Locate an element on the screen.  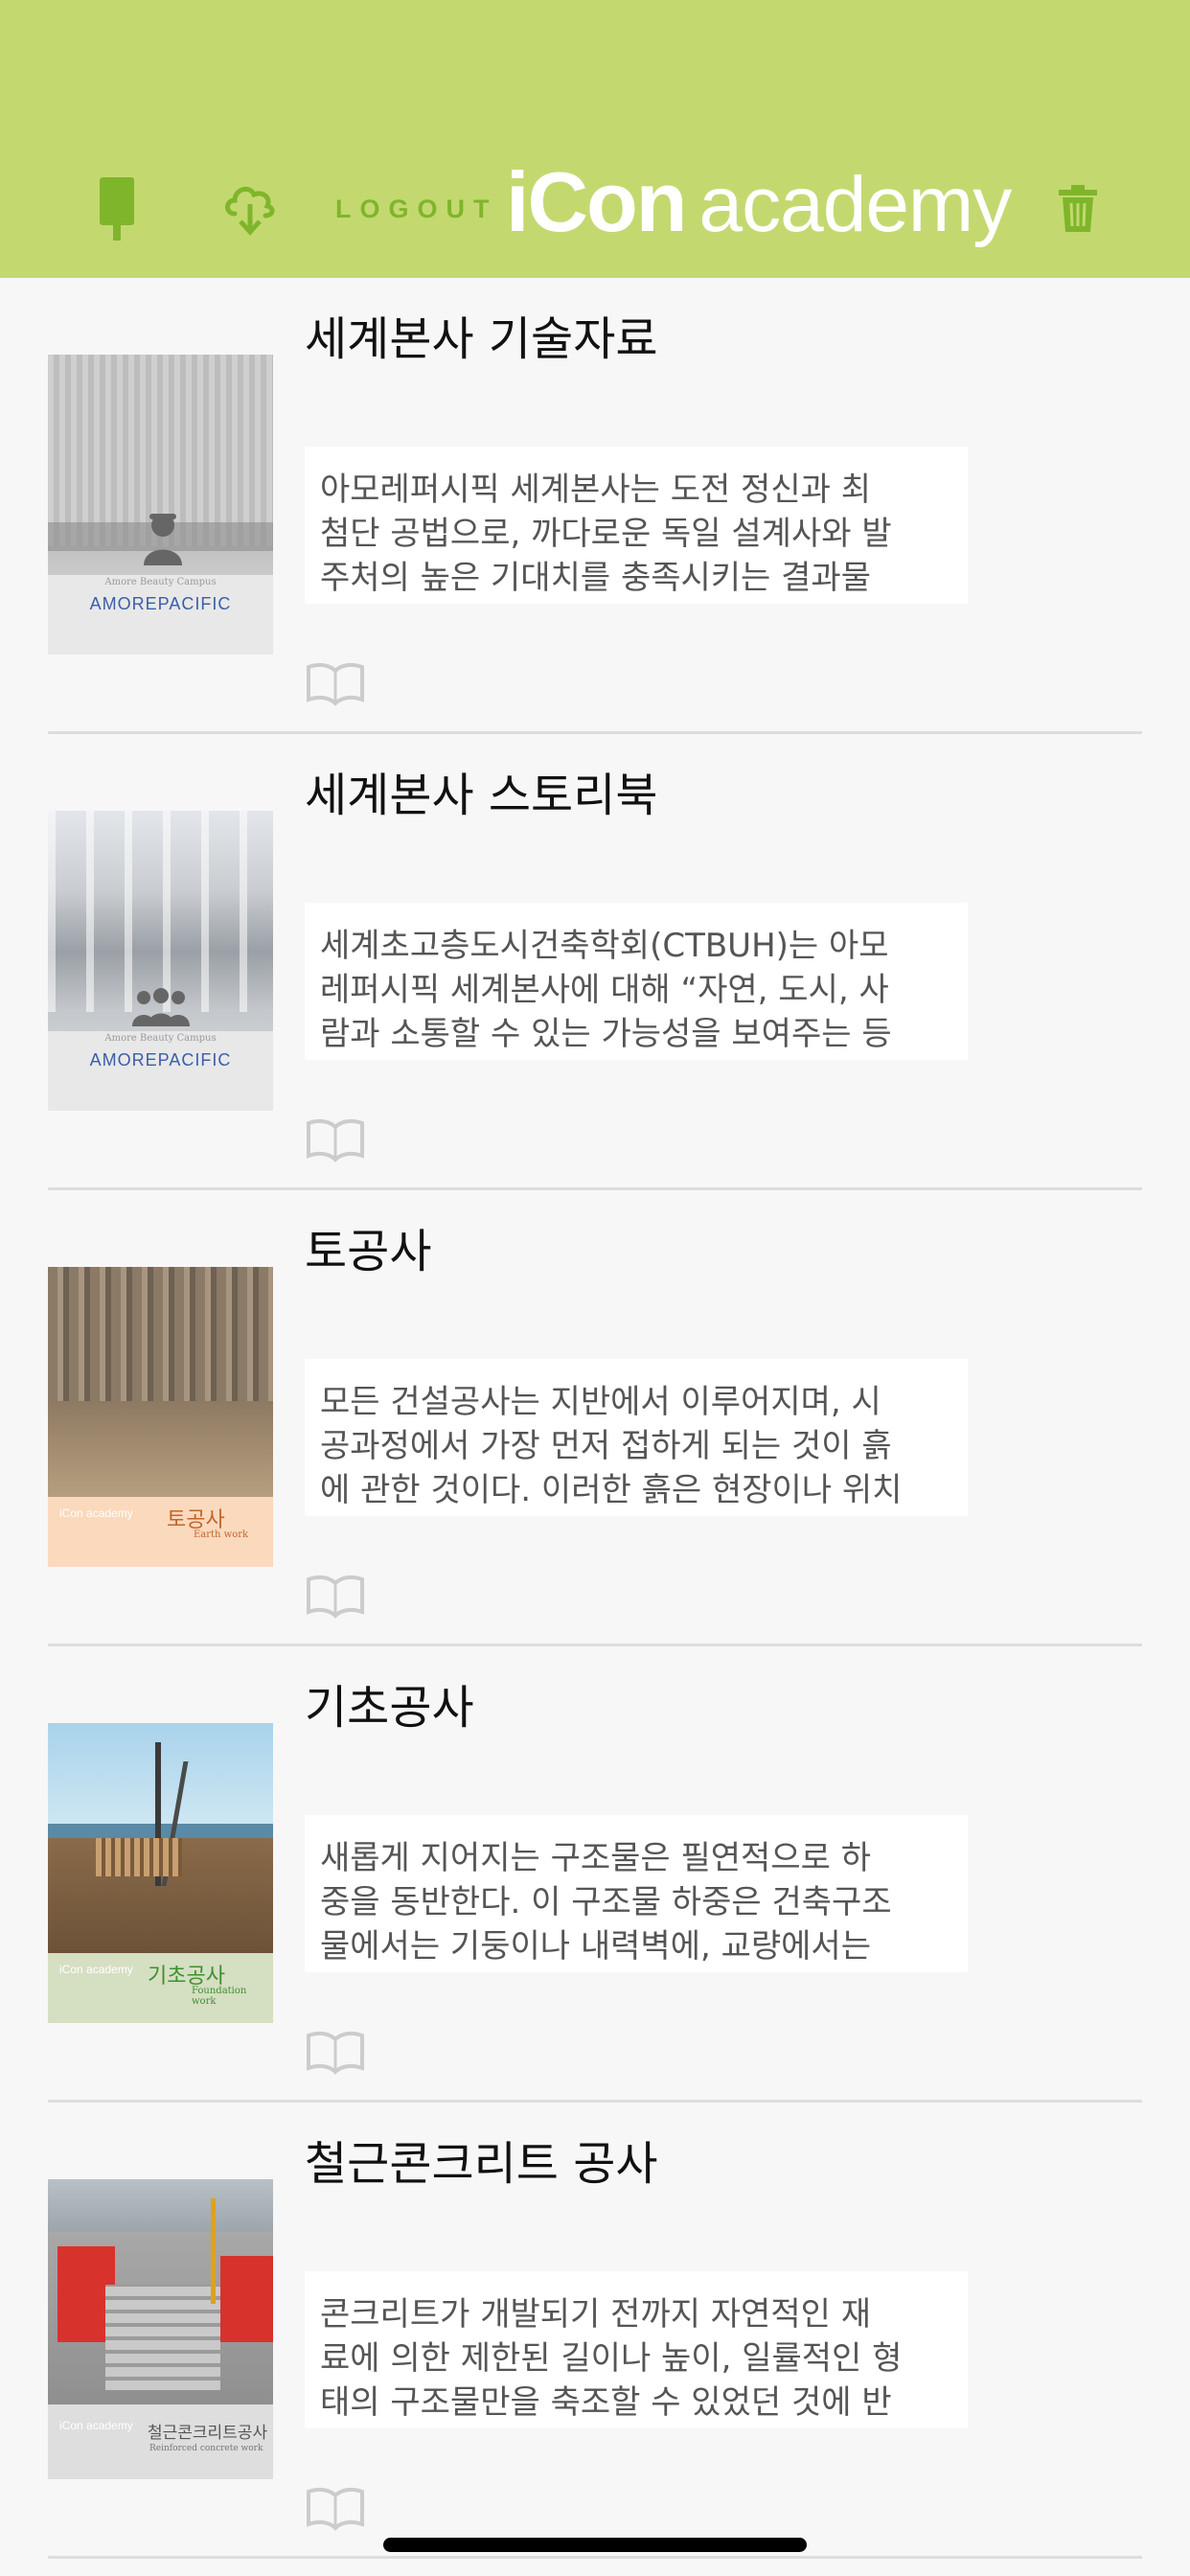
logout-button: LOGOUT is located at coordinates (431, 209).